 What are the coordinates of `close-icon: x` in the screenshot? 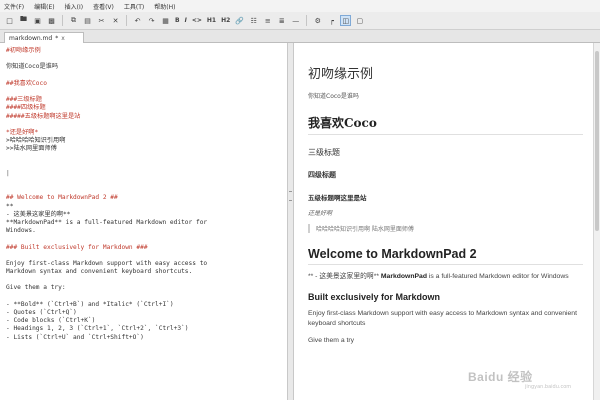 It's located at (63, 38).